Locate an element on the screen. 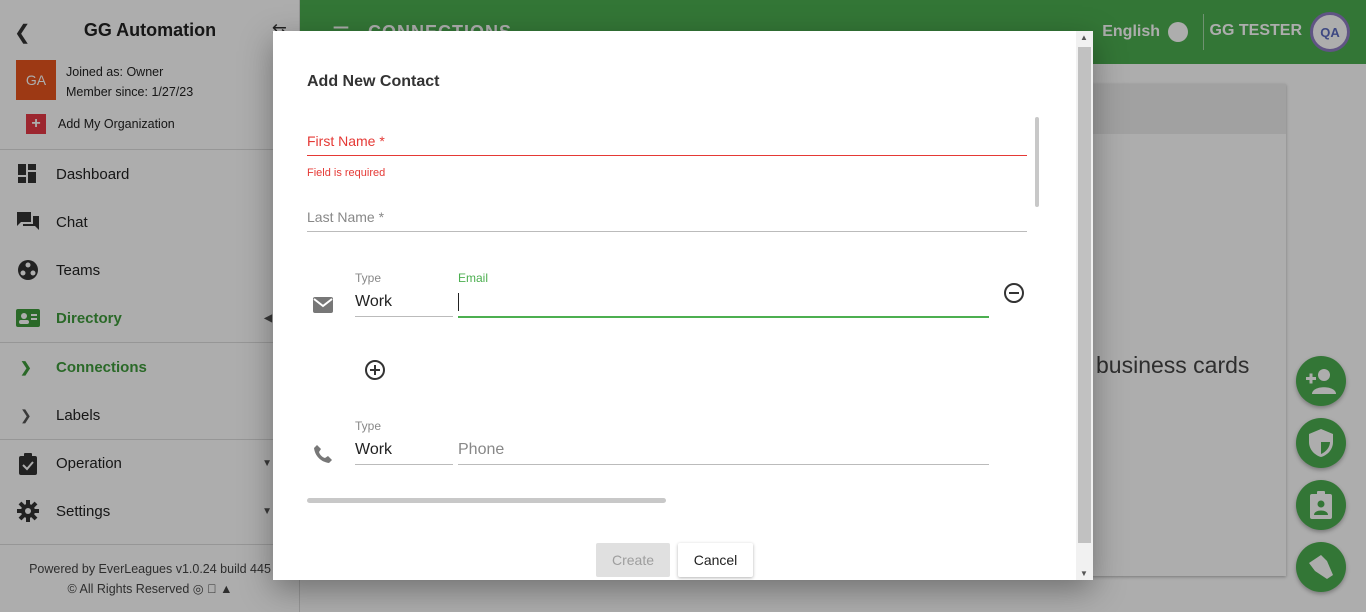  last-name-underline is located at coordinates (667, 231).